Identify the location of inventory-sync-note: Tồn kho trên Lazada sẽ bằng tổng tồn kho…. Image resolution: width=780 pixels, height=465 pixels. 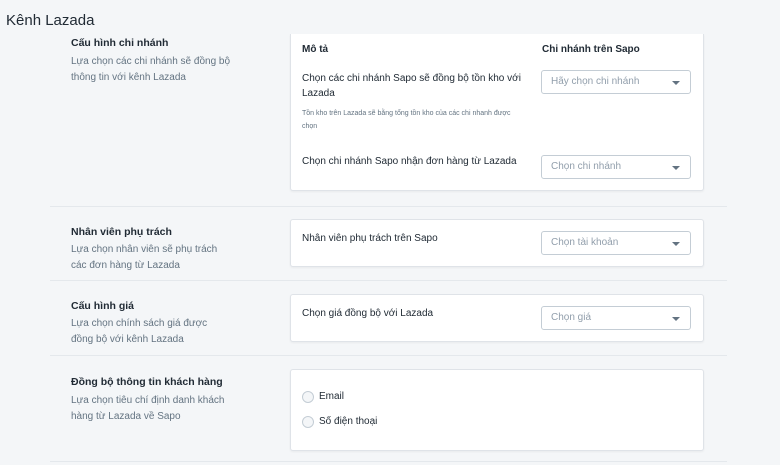
(406, 120).